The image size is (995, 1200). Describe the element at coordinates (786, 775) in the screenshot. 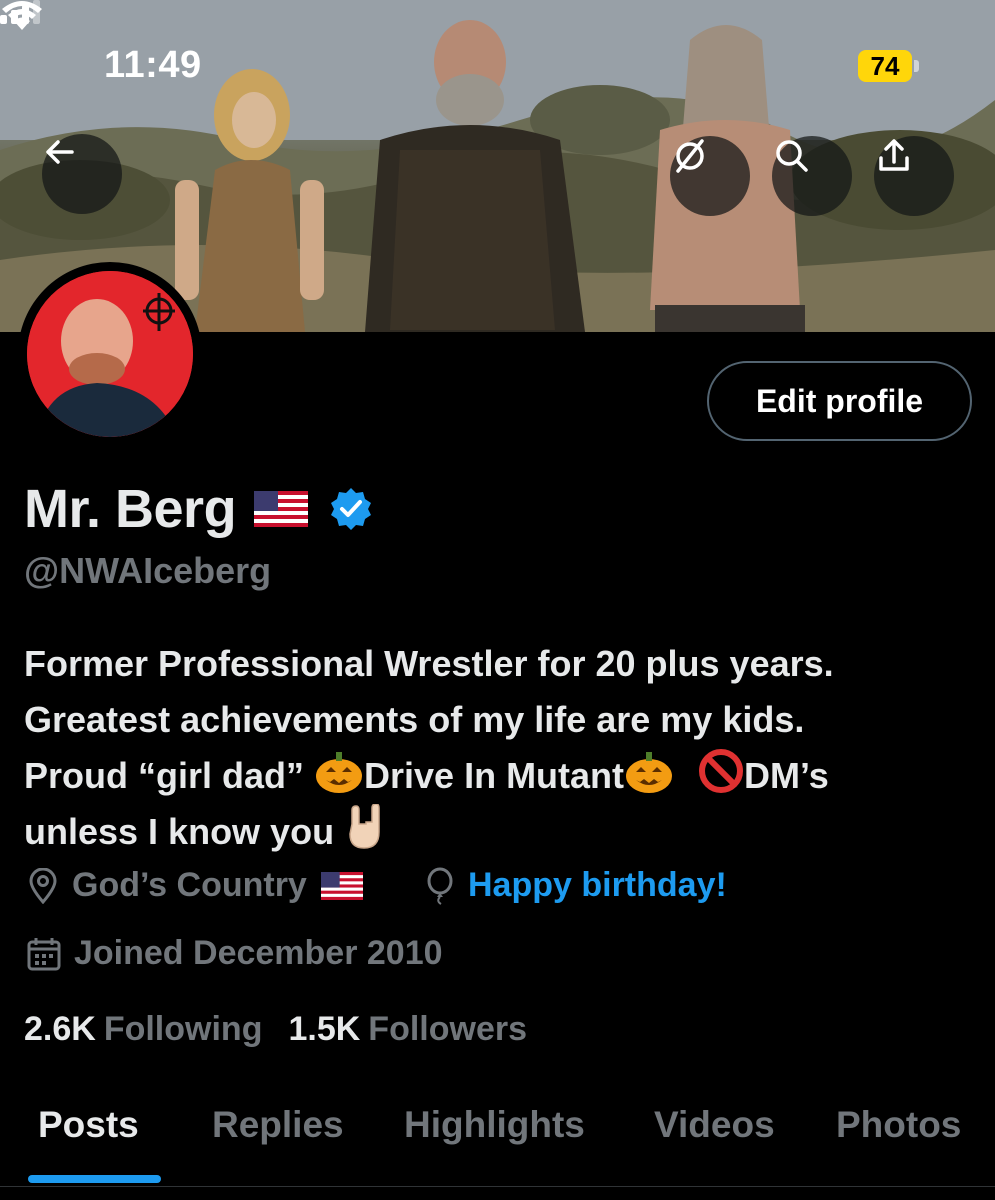

I see `bio-text-dms: DM’s` at that location.